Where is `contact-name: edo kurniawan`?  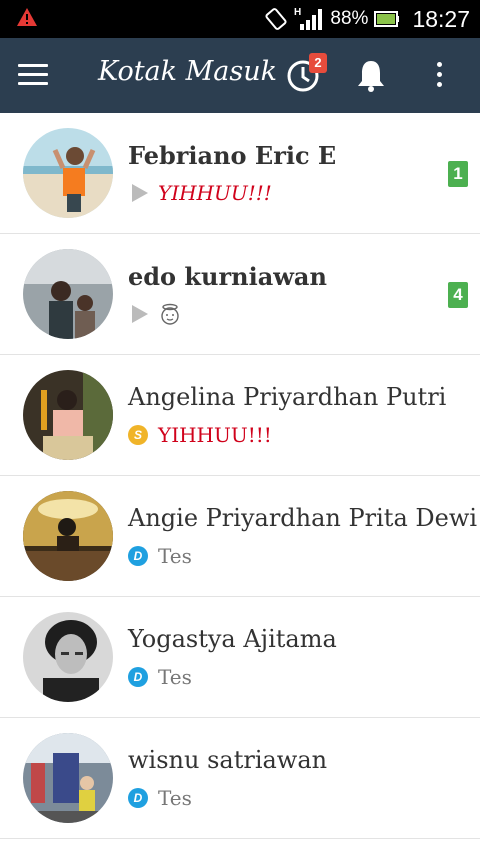
contact-name: edo kurniawan is located at coordinates (227, 276).